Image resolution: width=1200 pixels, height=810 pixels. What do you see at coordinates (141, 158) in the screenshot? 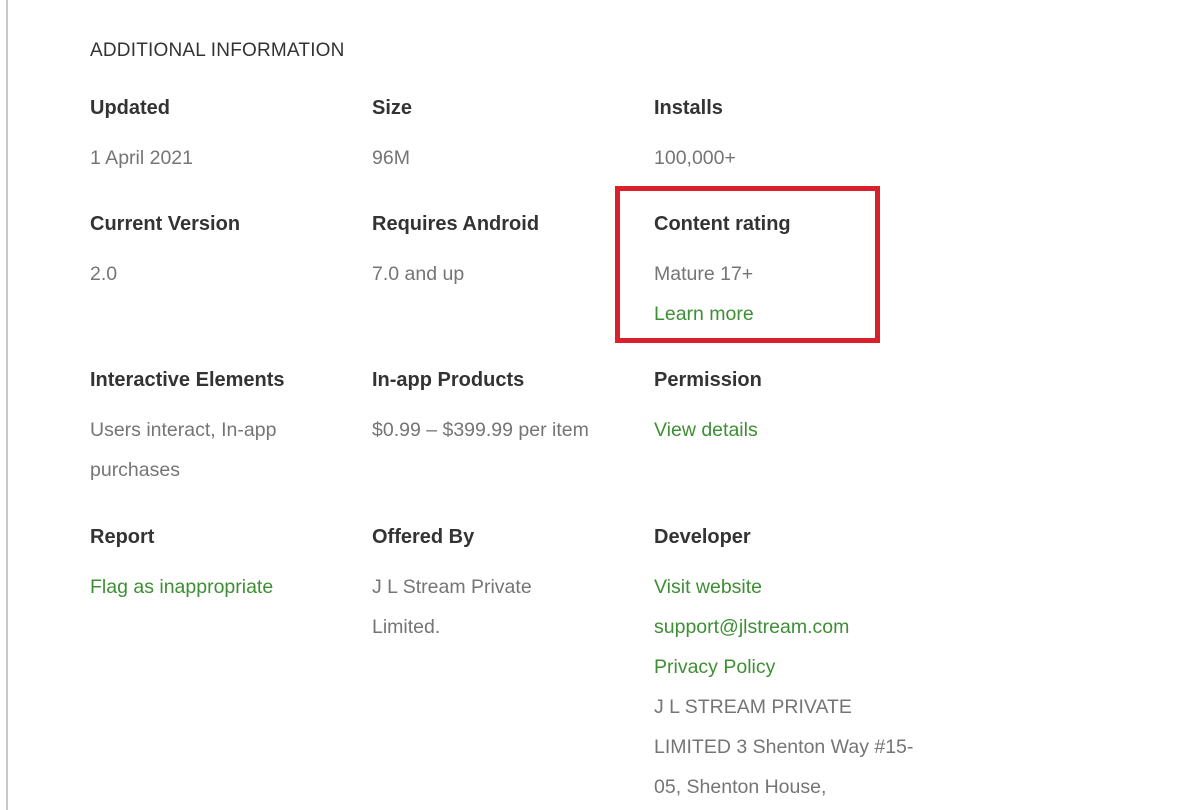
I see `updated-value: 1 April 2021` at bounding box center [141, 158].